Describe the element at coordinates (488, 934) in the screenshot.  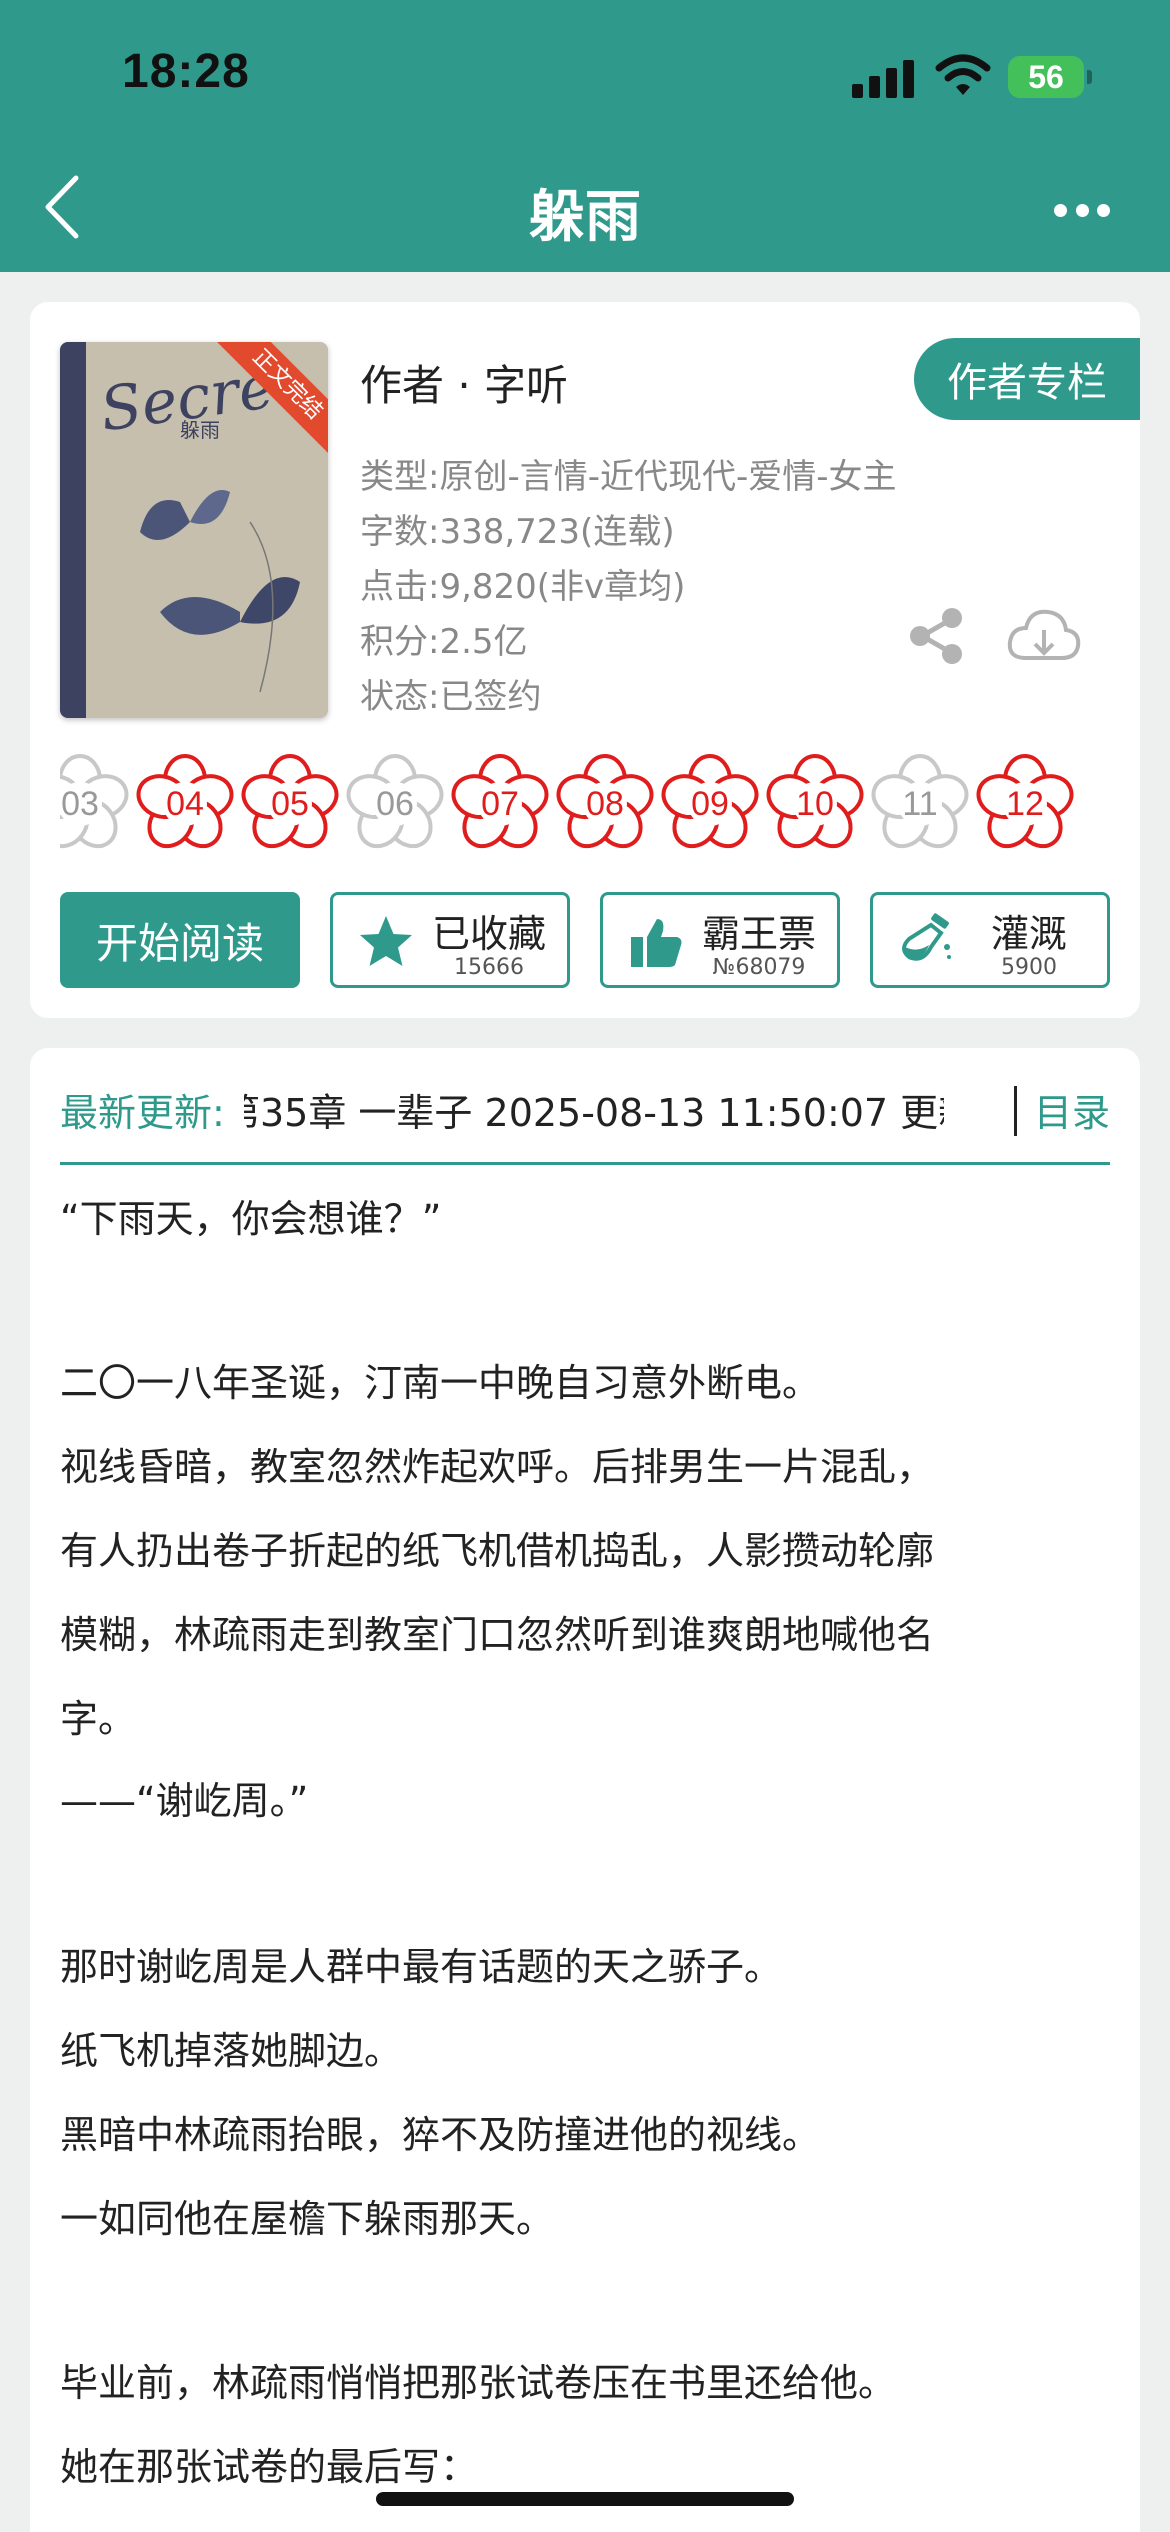
I see `favorite-label: 已收藏` at that location.